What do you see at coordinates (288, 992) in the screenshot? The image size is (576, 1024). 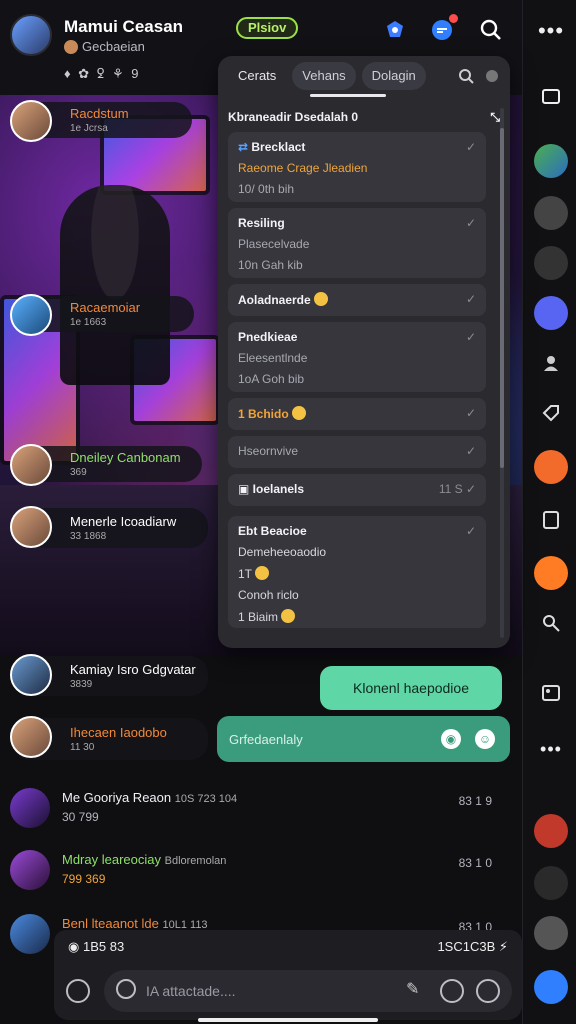 I see `composer: IA attactade.... ✎` at bounding box center [288, 992].